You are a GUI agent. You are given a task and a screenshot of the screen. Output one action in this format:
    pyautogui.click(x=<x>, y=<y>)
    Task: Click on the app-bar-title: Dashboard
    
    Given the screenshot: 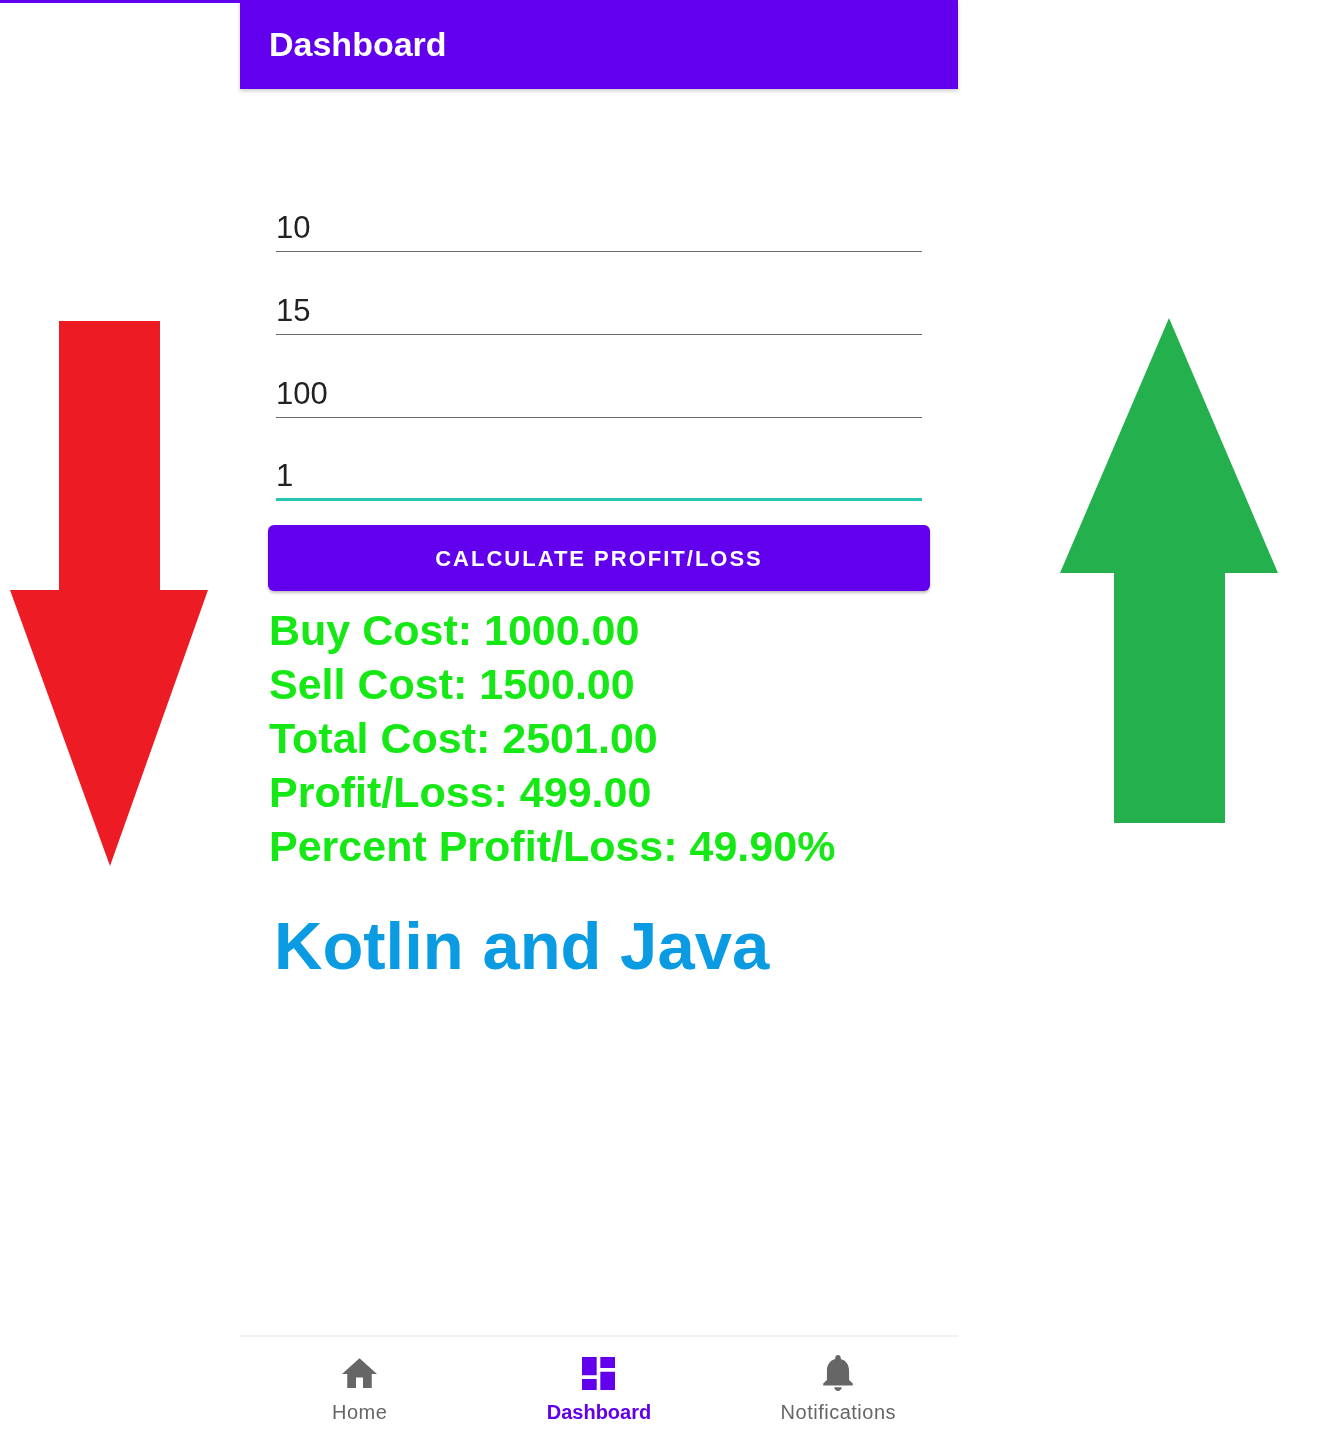 What is the action you would take?
    pyautogui.click(x=358, y=44)
    